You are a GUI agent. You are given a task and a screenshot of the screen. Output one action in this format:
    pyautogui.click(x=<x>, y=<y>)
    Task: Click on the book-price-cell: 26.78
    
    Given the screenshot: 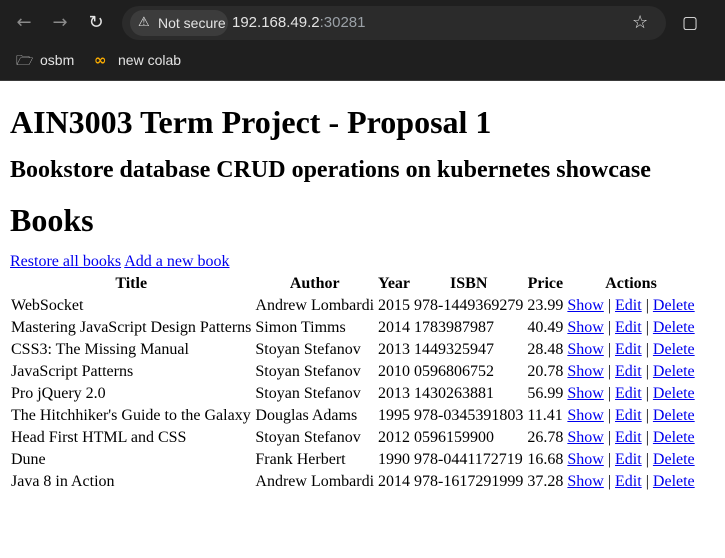 What is the action you would take?
    pyautogui.click(x=545, y=437)
    